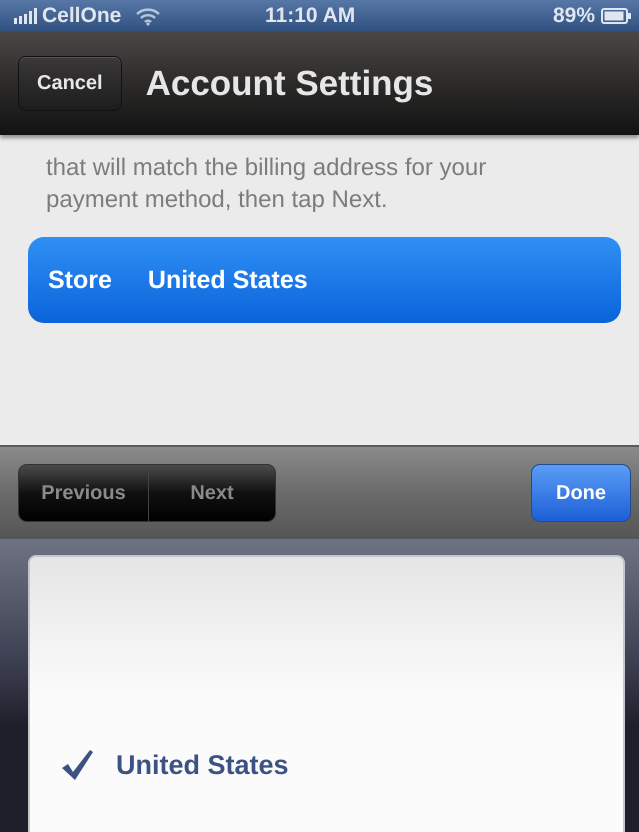 The width and height of the screenshot is (639, 832). What do you see at coordinates (290, 84) in the screenshot?
I see `screen-title: Account Settings` at bounding box center [290, 84].